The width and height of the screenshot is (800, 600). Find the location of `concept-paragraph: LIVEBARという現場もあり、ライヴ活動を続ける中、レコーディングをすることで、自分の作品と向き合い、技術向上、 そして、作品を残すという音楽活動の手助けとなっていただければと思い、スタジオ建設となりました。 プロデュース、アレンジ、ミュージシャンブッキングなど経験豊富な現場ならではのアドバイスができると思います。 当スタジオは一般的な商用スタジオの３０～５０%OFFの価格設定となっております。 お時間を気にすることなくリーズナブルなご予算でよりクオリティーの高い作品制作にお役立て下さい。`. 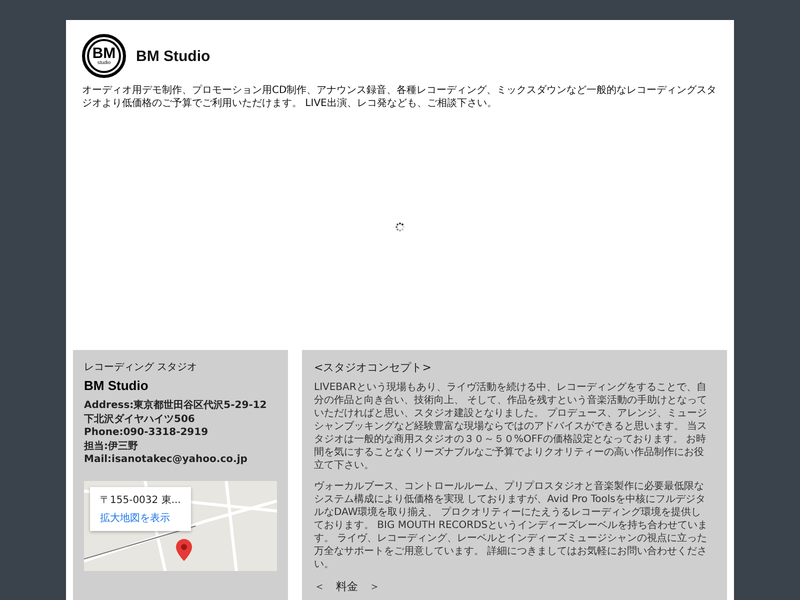

concept-paragraph: LIVEBARという現場もあり、ライヴ活動を続ける中、レコーディングをすることで、自分の作品と向き合い、技術向上、 そして、作品を残すという音楽活動の手助けとなっていただければと思い、スタジオ建設となりました。 プロデュース、アレンジ、ミュージシャンブッキングなど経験豊富な現場ならではのアドバイスができると思います。 当スタジオは一般的な商用スタジオの３０～５０%OFFの価格設定となっております。 お時間を気にすることなくリーズナブルなご予算でよりクオリティーの高い作品制作にお役立て下さい。 is located at coordinates (511, 426).